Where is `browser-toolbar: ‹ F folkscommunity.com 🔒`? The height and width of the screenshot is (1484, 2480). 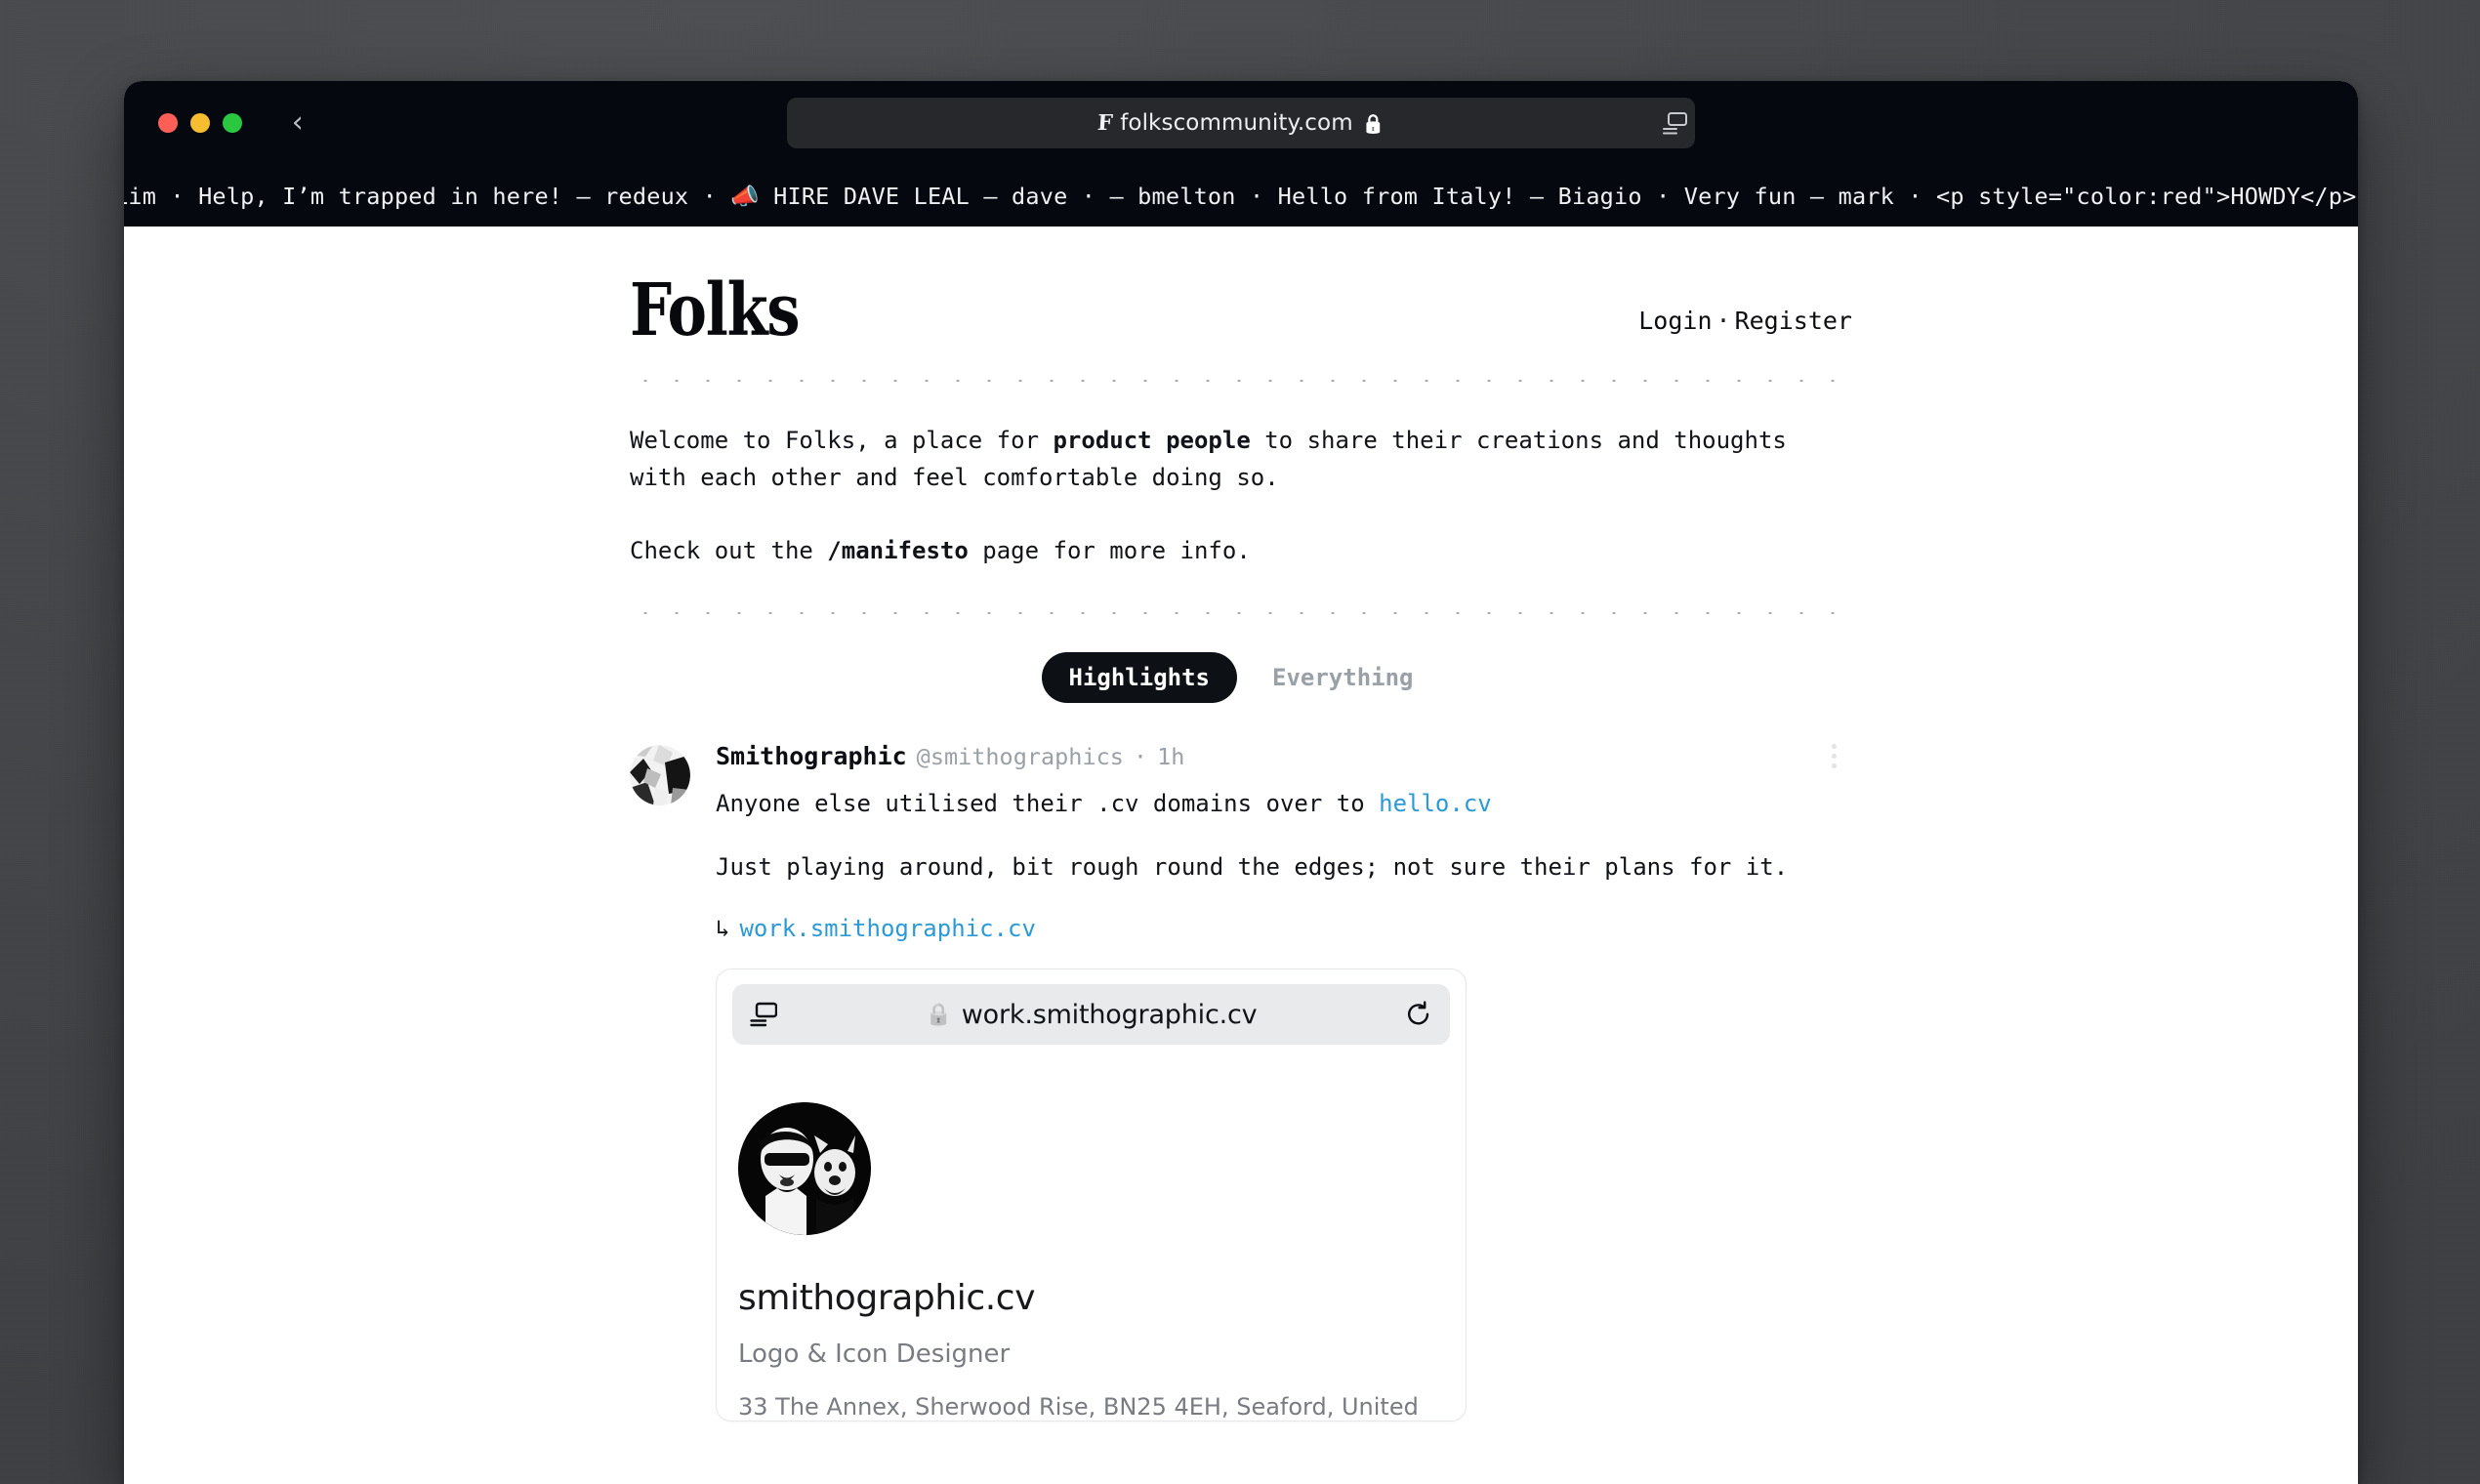
browser-toolbar: ‹ F folkscommunity.com 🔒 is located at coordinates (1241, 123).